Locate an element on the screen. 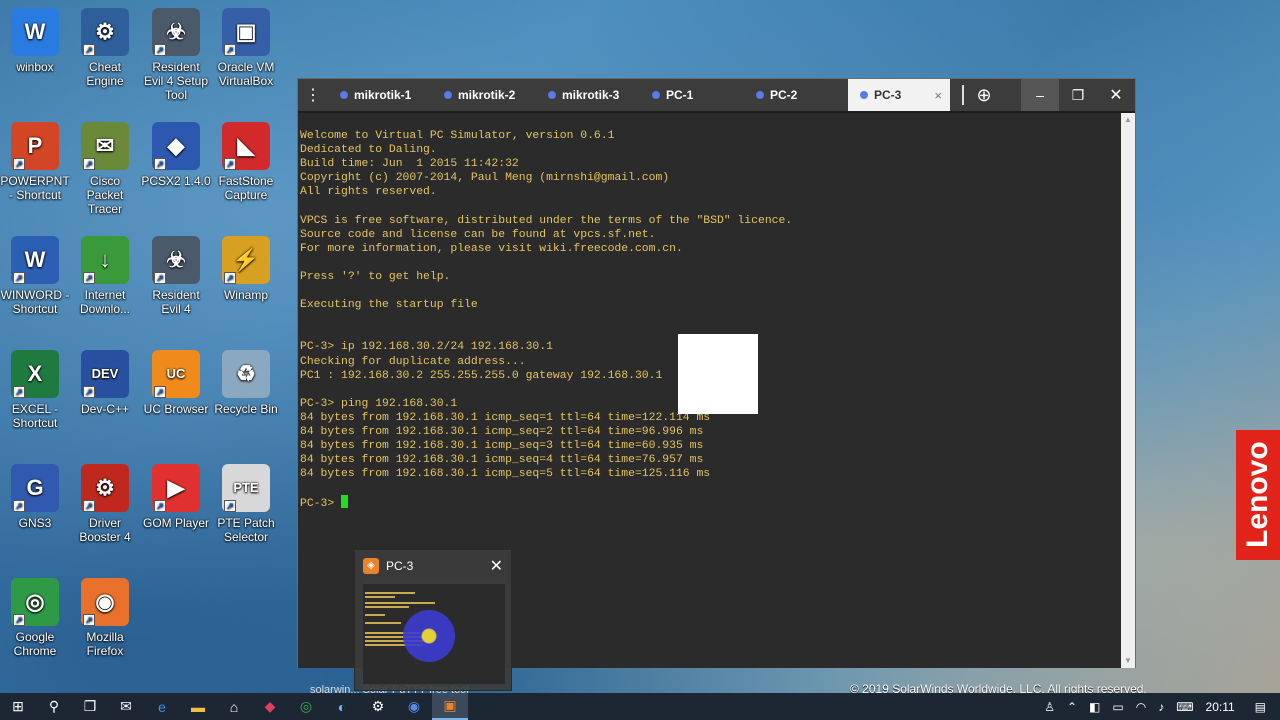 This screenshot has height=720, width=1280. preview-title-text: PC-3 is located at coordinates (400, 566).